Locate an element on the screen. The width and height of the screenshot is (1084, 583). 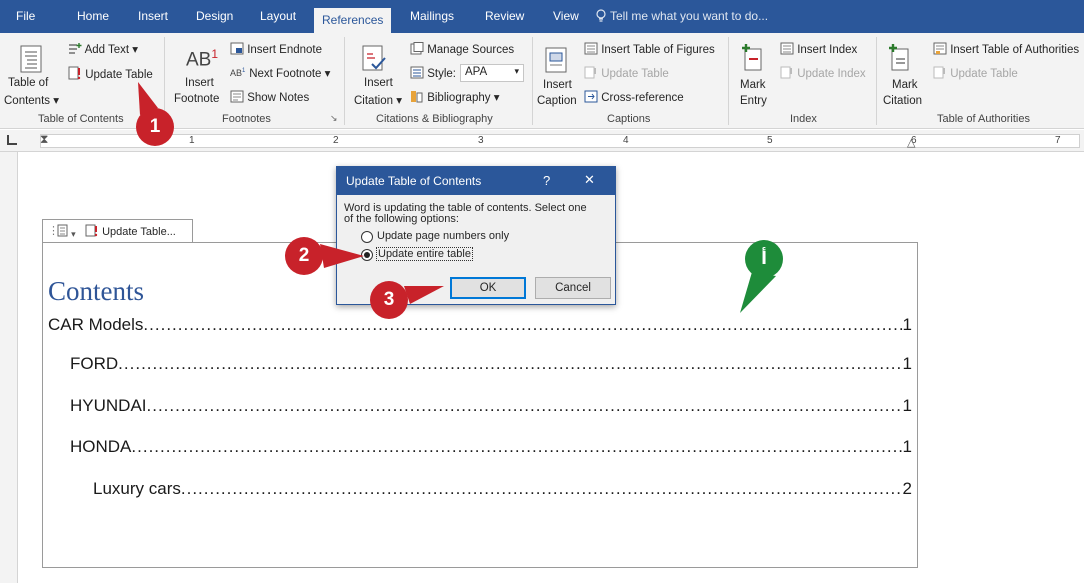
tab-stop-selector-icon is located at coordinates (12, 140).